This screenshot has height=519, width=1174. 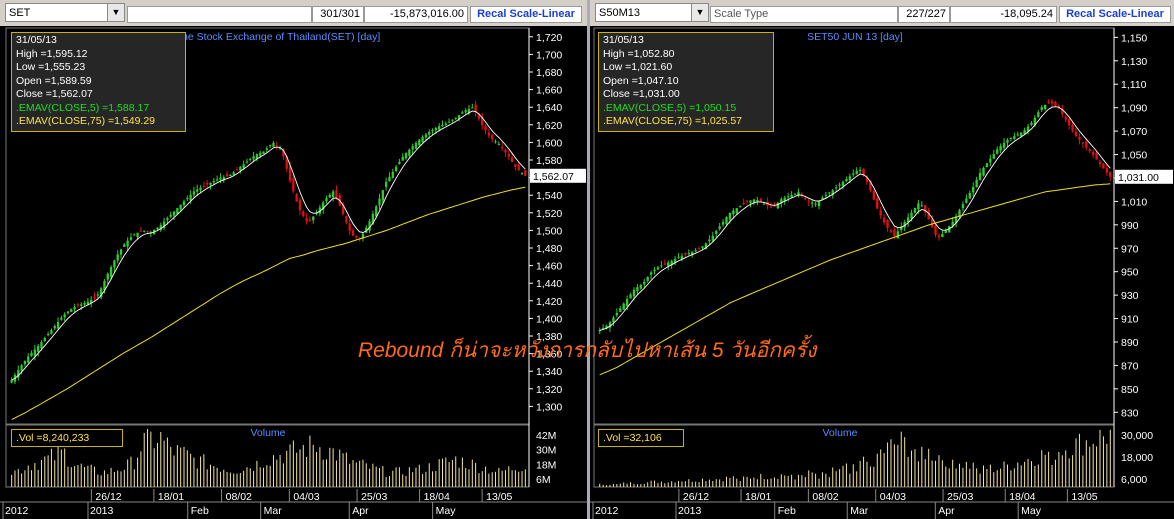 What do you see at coordinates (1130, 320) in the screenshot?
I see `y-tick-label: 910` at bounding box center [1130, 320].